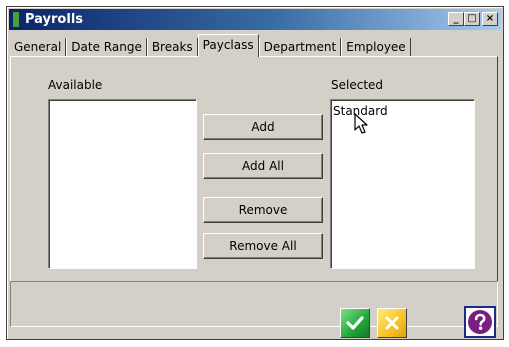  I want to click on tab-date-range: Date Range, so click(106, 47).